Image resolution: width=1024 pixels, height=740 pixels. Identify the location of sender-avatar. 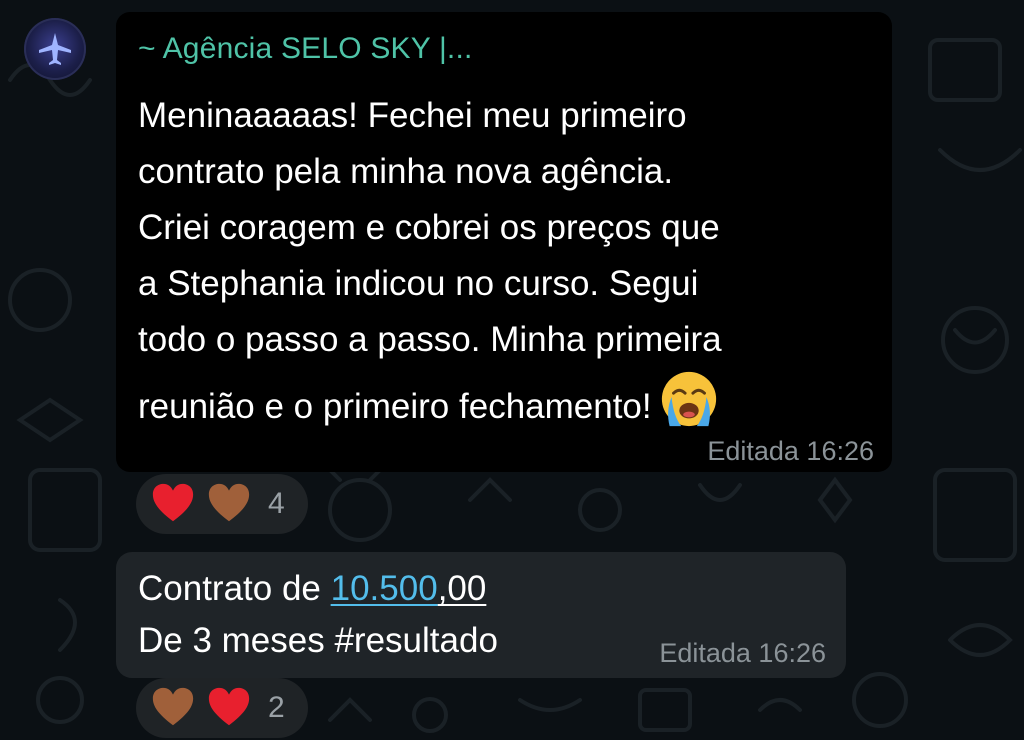
(55, 49).